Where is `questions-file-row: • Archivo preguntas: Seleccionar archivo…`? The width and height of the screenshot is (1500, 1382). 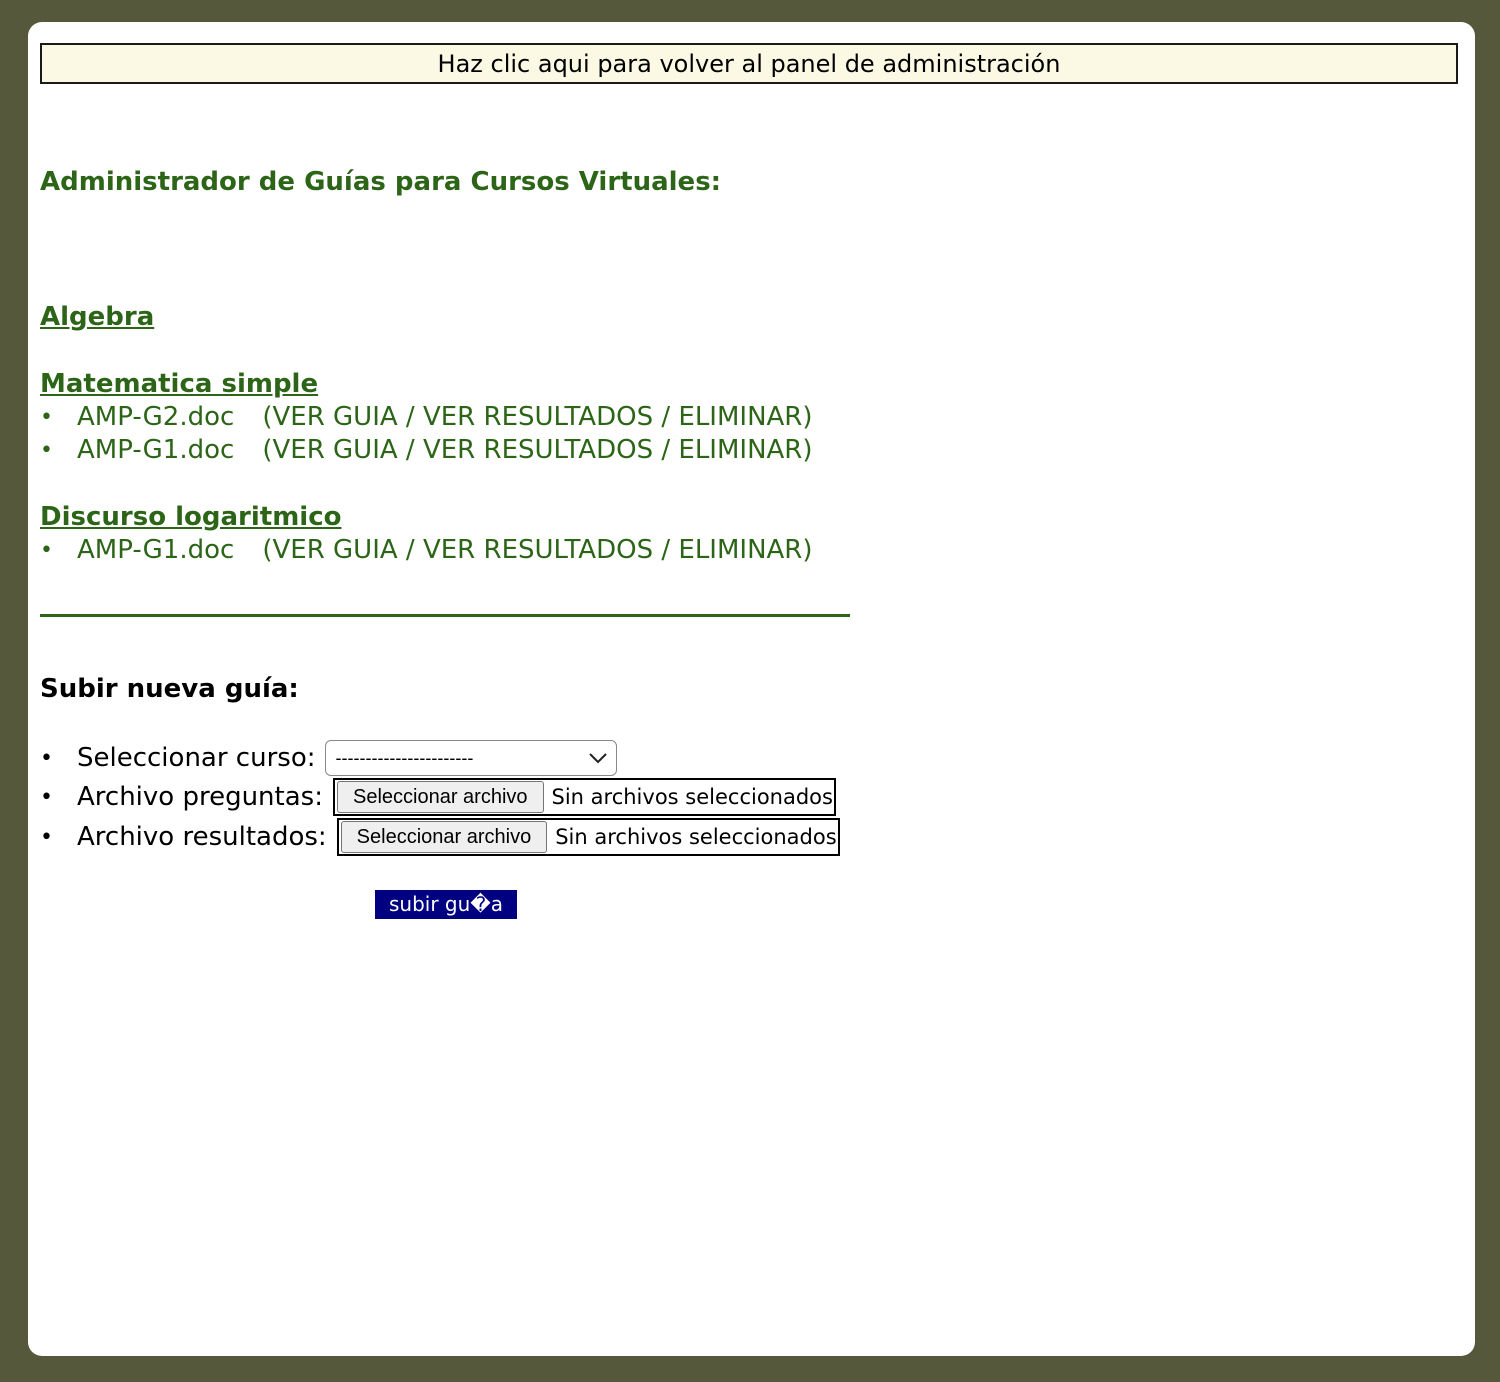
questions-file-row: • Archivo preguntas: Seleccionar archivo… is located at coordinates (438, 797).